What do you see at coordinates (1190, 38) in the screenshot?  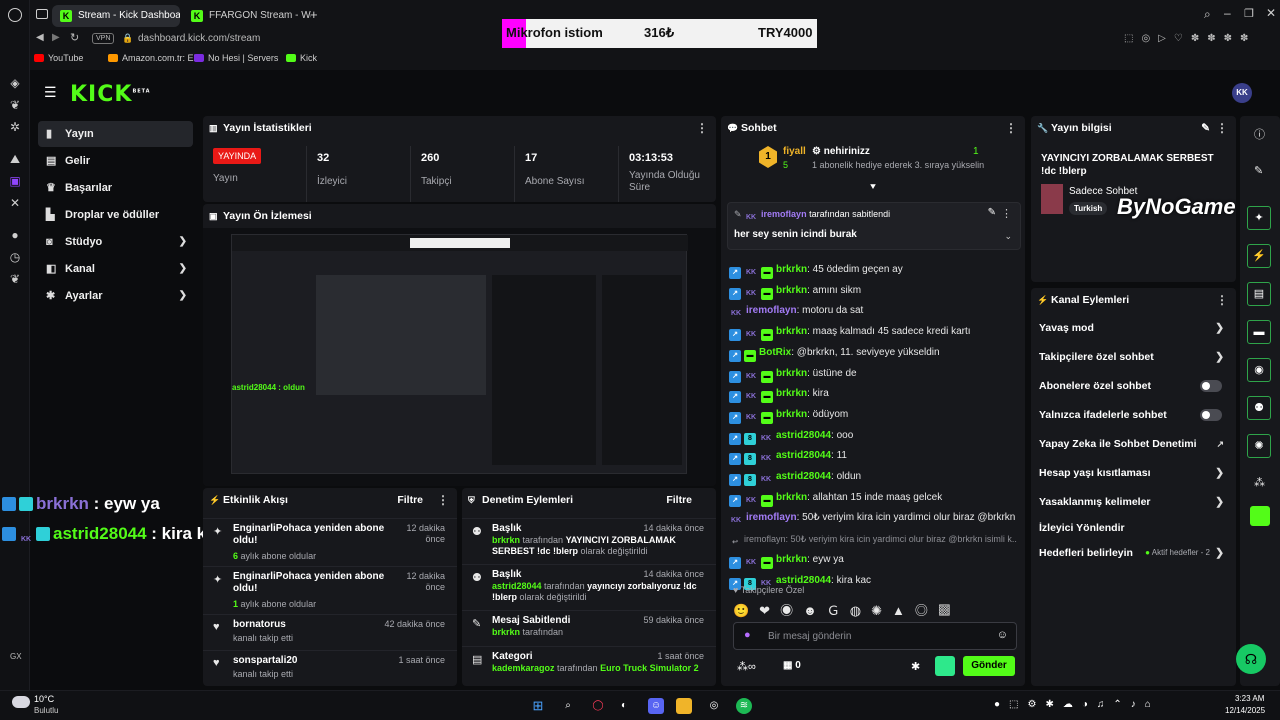 I see `extension-icons: ⬚◎▷♡✽✽✽✽` at bounding box center [1190, 38].